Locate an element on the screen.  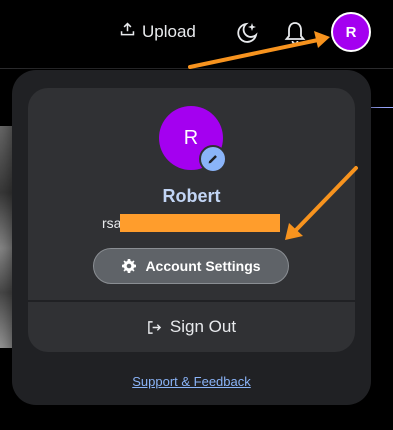
upload-button: Upload is located at coordinates (157, 32).